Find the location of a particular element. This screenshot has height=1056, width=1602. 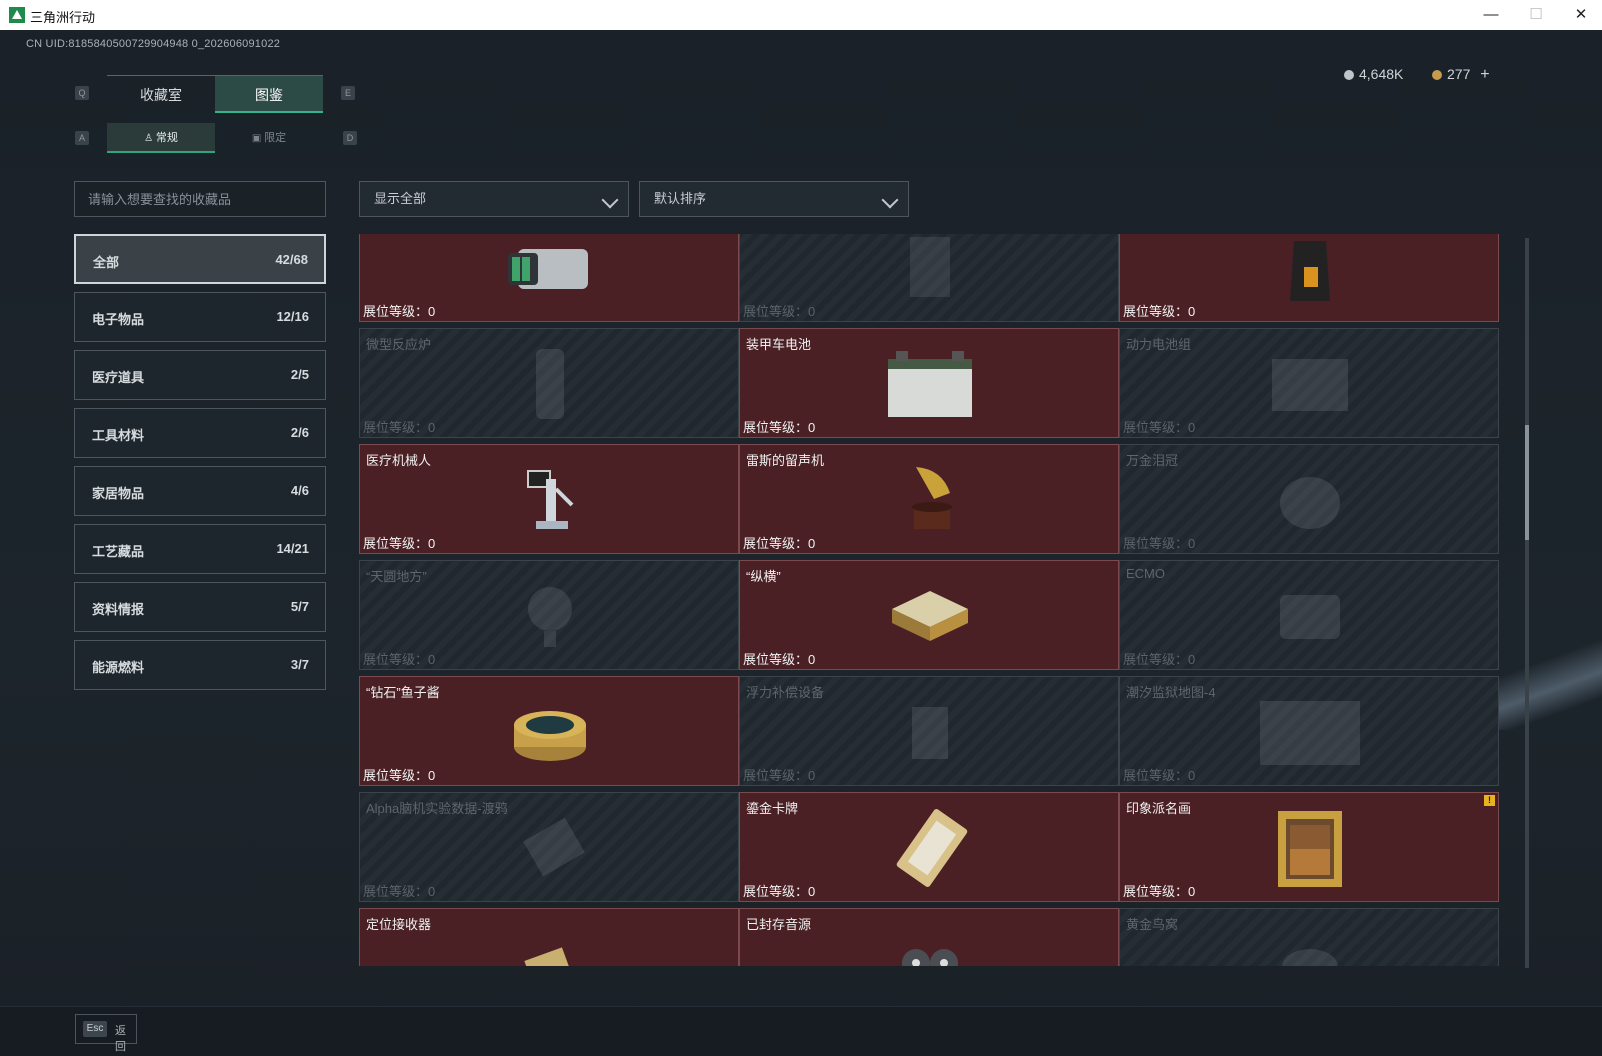

maximize-button: ☐ is located at coordinates (1536, 15).